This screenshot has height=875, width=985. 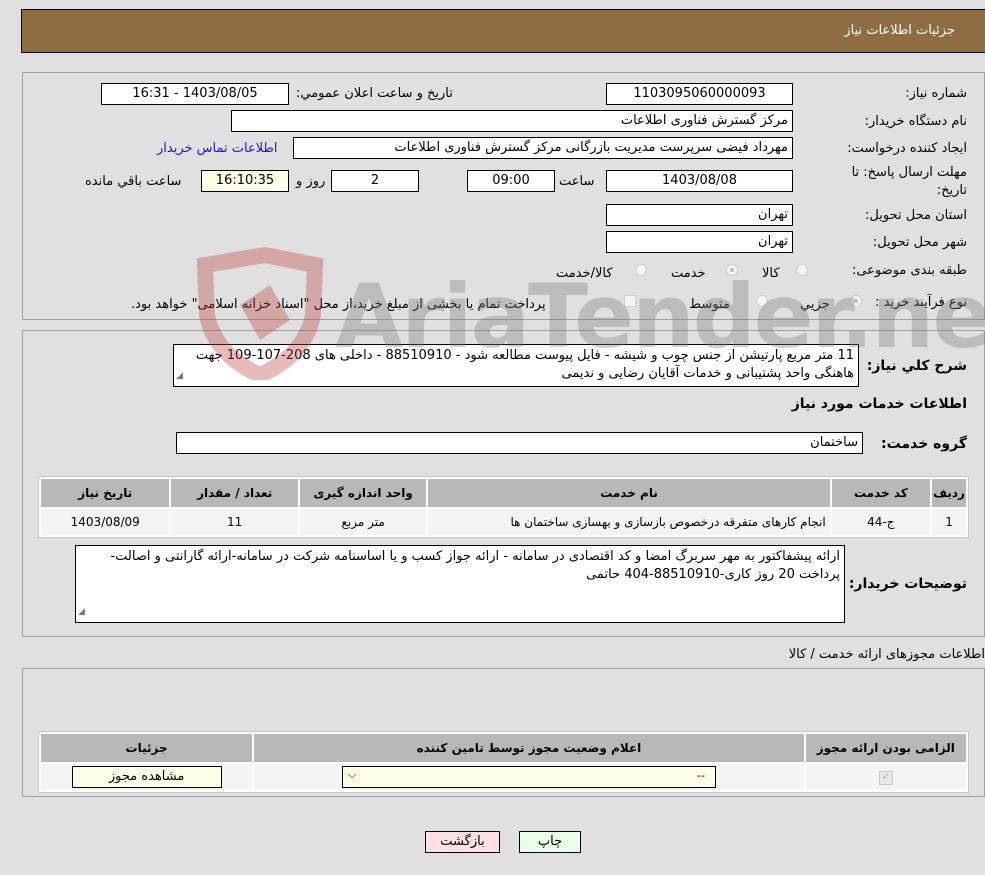 What do you see at coordinates (699, 94) in the screenshot?
I see `need-number-field: 1103095060000093` at bounding box center [699, 94].